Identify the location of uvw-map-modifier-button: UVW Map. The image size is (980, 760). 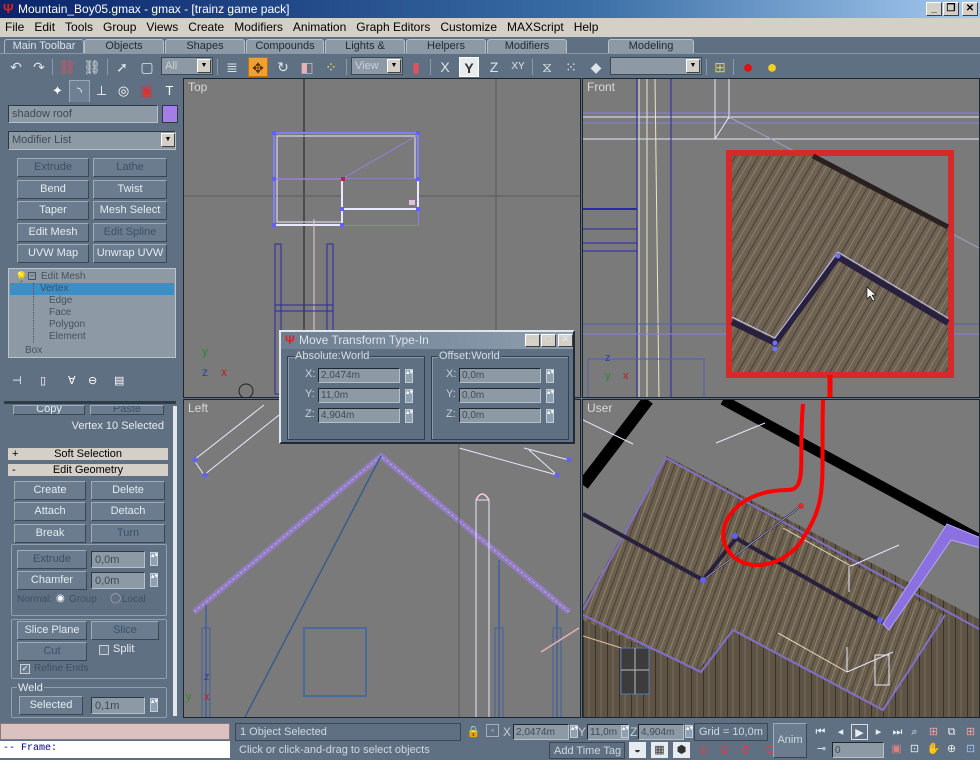
(53, 253).